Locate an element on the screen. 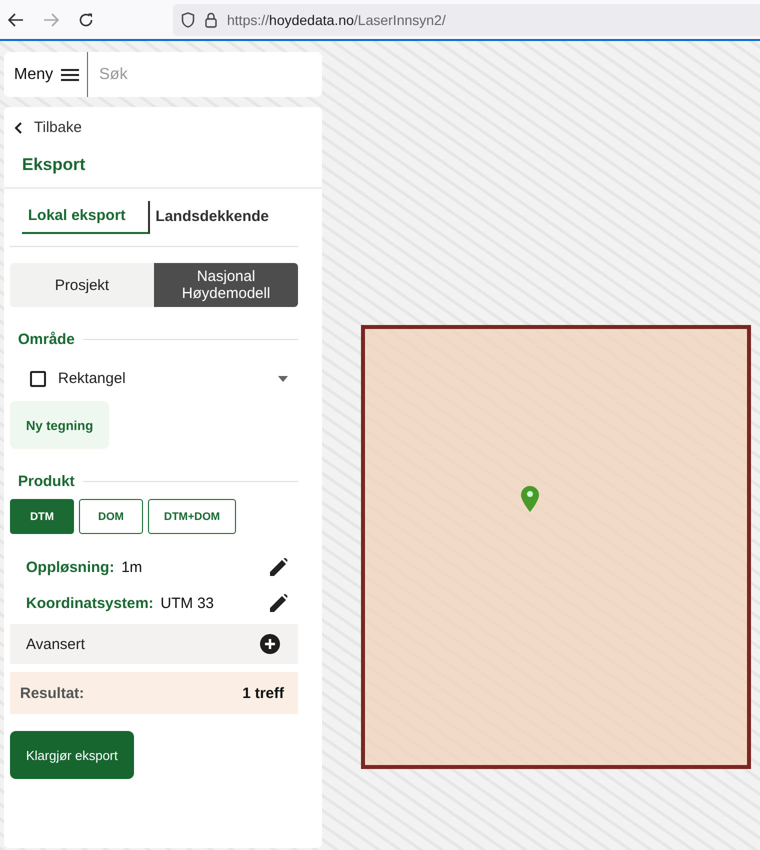 Image resolution: width=760 pixels, height=850 pixels. export-button: Klargjør eksport is located at coordinates (72, 755).